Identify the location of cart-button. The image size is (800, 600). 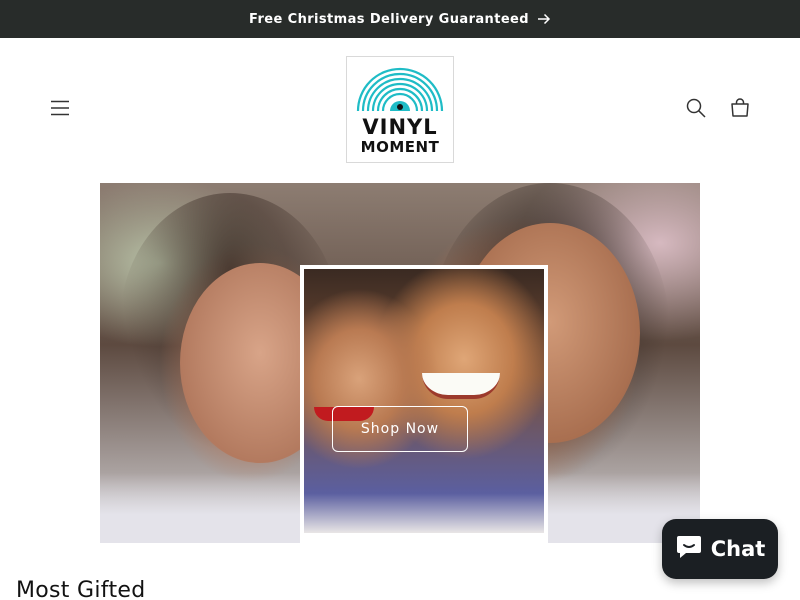
(740, 110).